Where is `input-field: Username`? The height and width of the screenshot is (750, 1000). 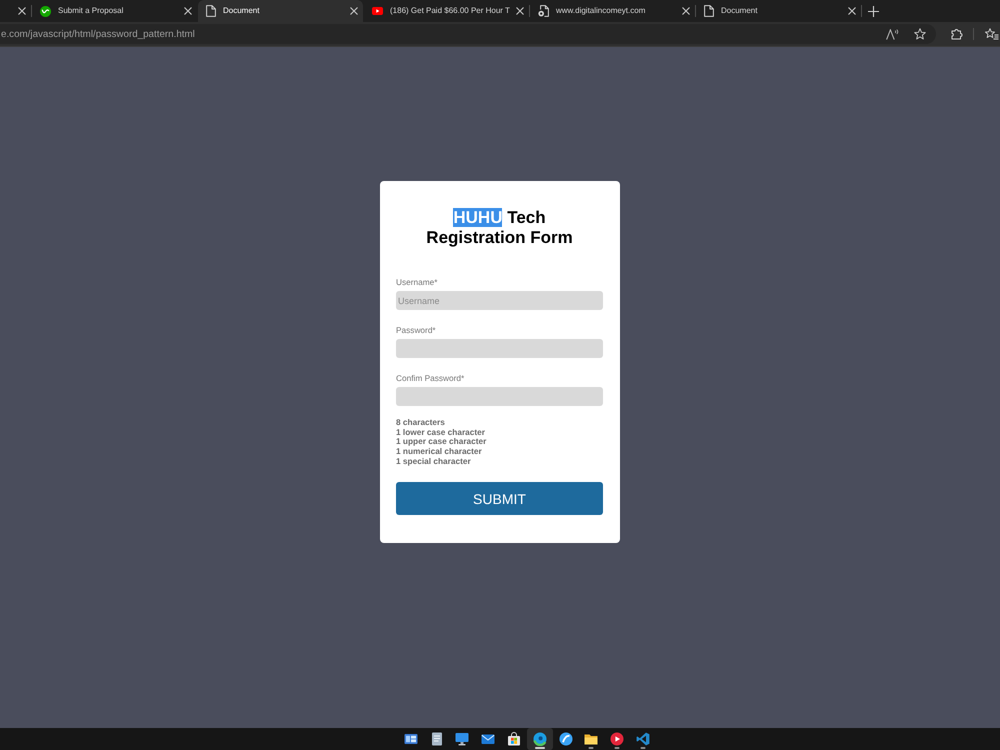
input-field: Username is located at coordinates (499, 300).